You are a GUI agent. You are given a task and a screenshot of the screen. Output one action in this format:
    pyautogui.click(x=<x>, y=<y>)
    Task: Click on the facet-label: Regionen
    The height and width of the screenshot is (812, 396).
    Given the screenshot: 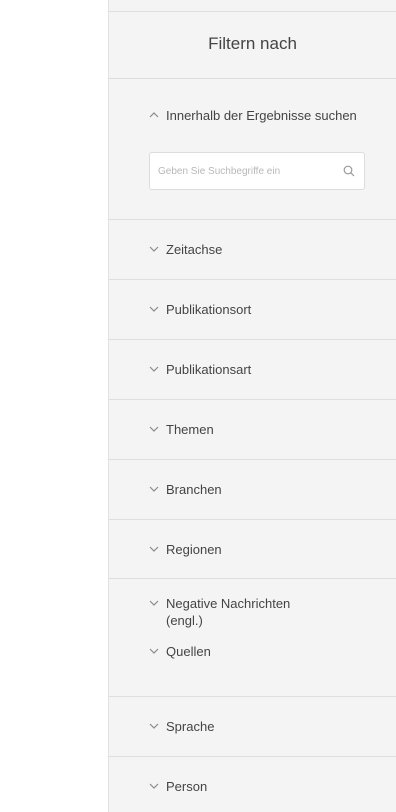 What is the action you would take?
    pyautogui.click(x=194, y=549)
    